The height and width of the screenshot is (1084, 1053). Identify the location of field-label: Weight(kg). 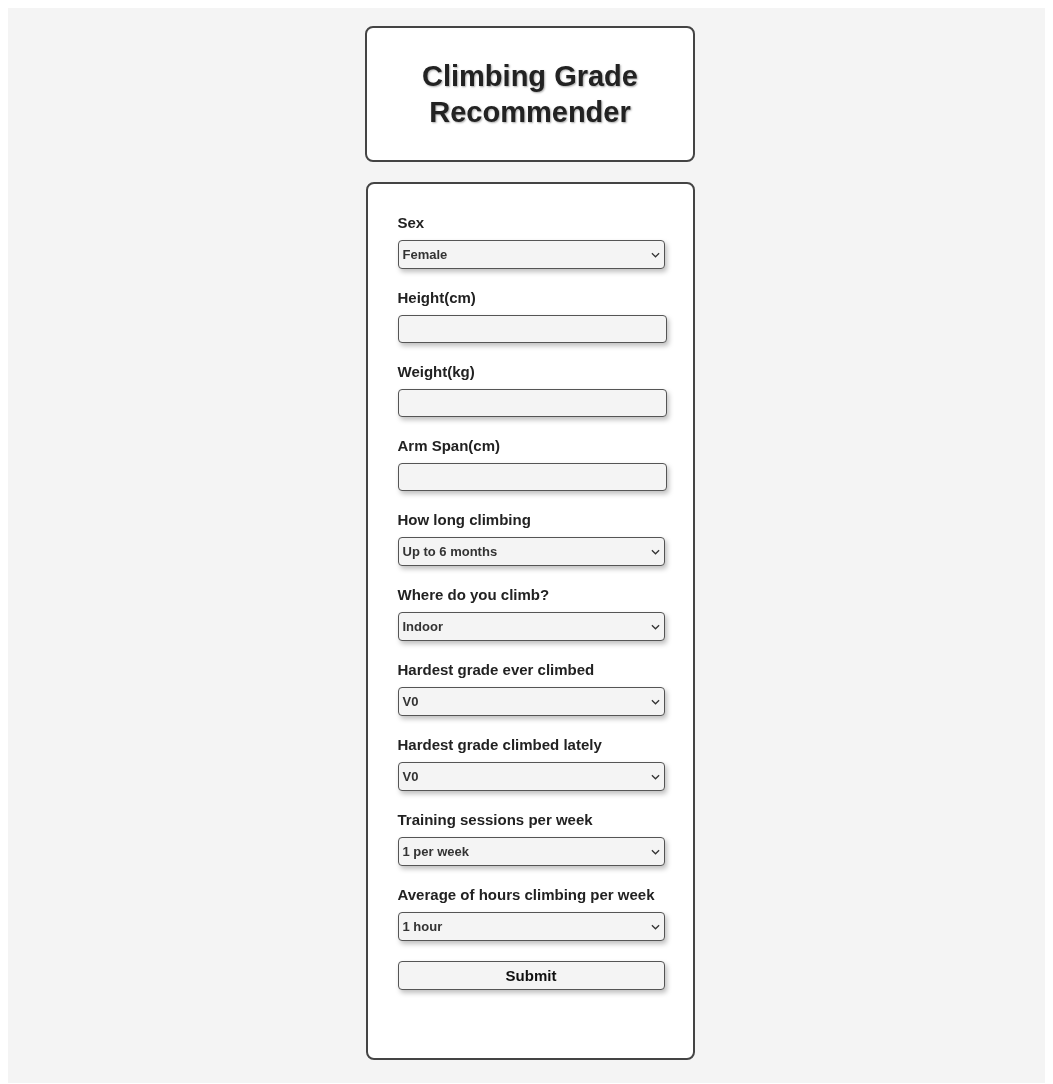
(436, 372).